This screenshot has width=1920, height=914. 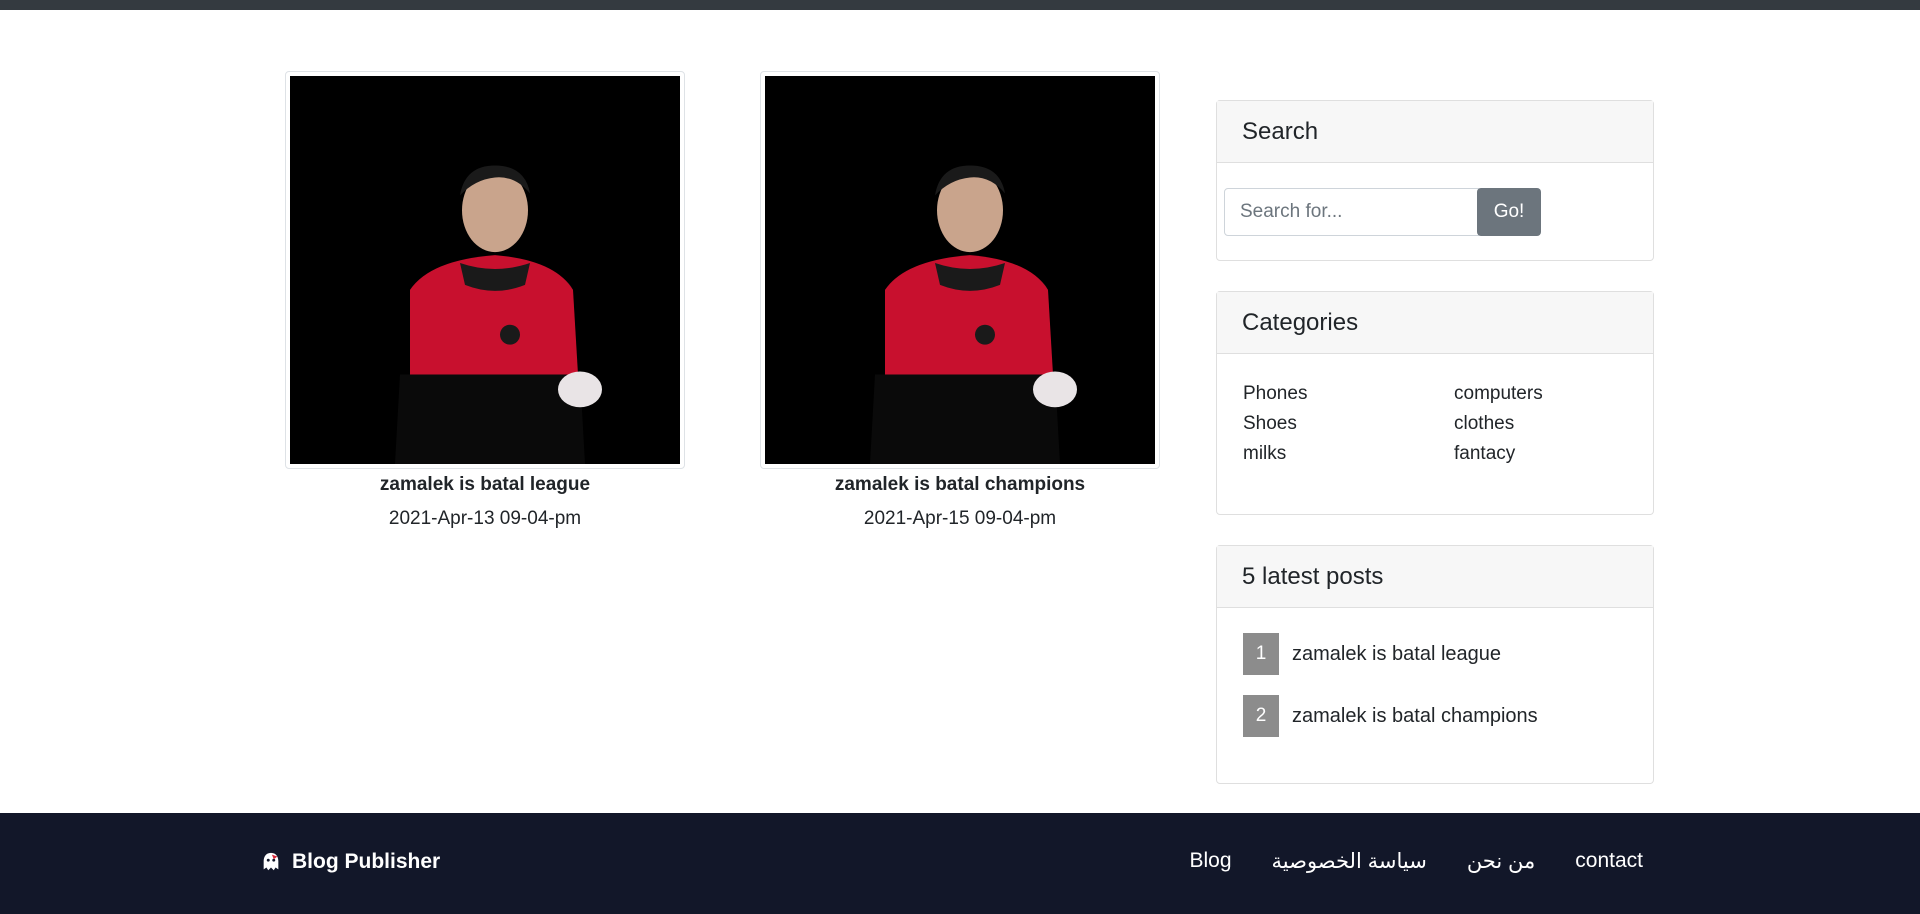 What do you see at coordinates (1435, 132) in the screenshot?
I see `search-card-title: Search` at bounding box center [1435, 132].